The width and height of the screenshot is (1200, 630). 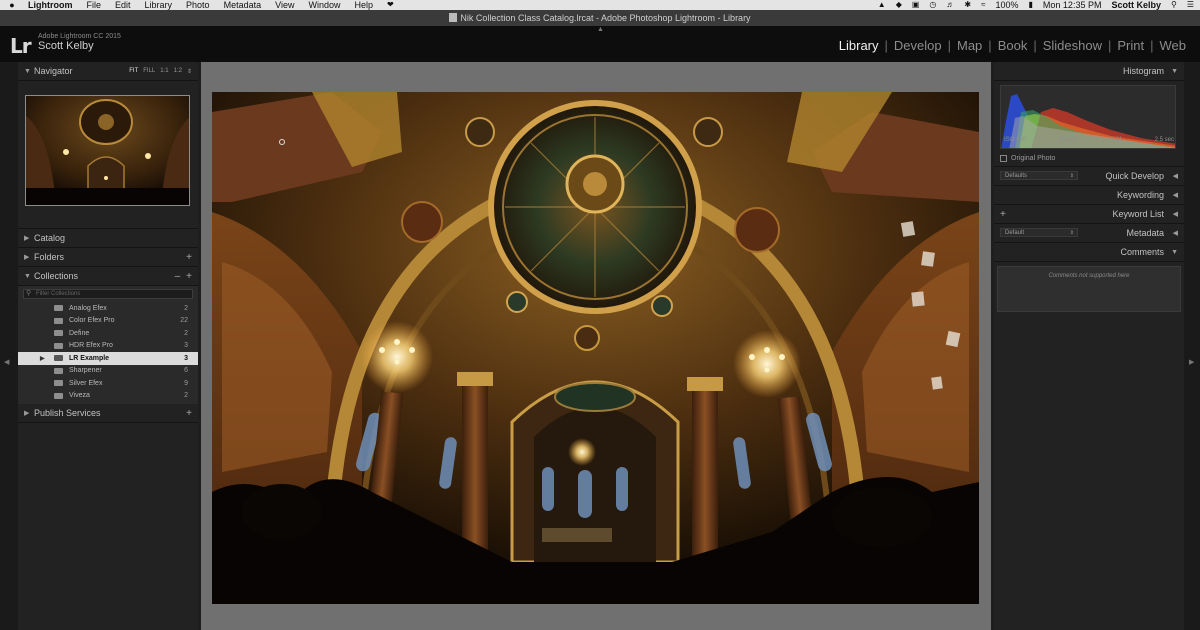 What do you see at coordinates (189, 257) in the screenshot?
I see `add-folder-icon: +` at bounding box center [189, 257].